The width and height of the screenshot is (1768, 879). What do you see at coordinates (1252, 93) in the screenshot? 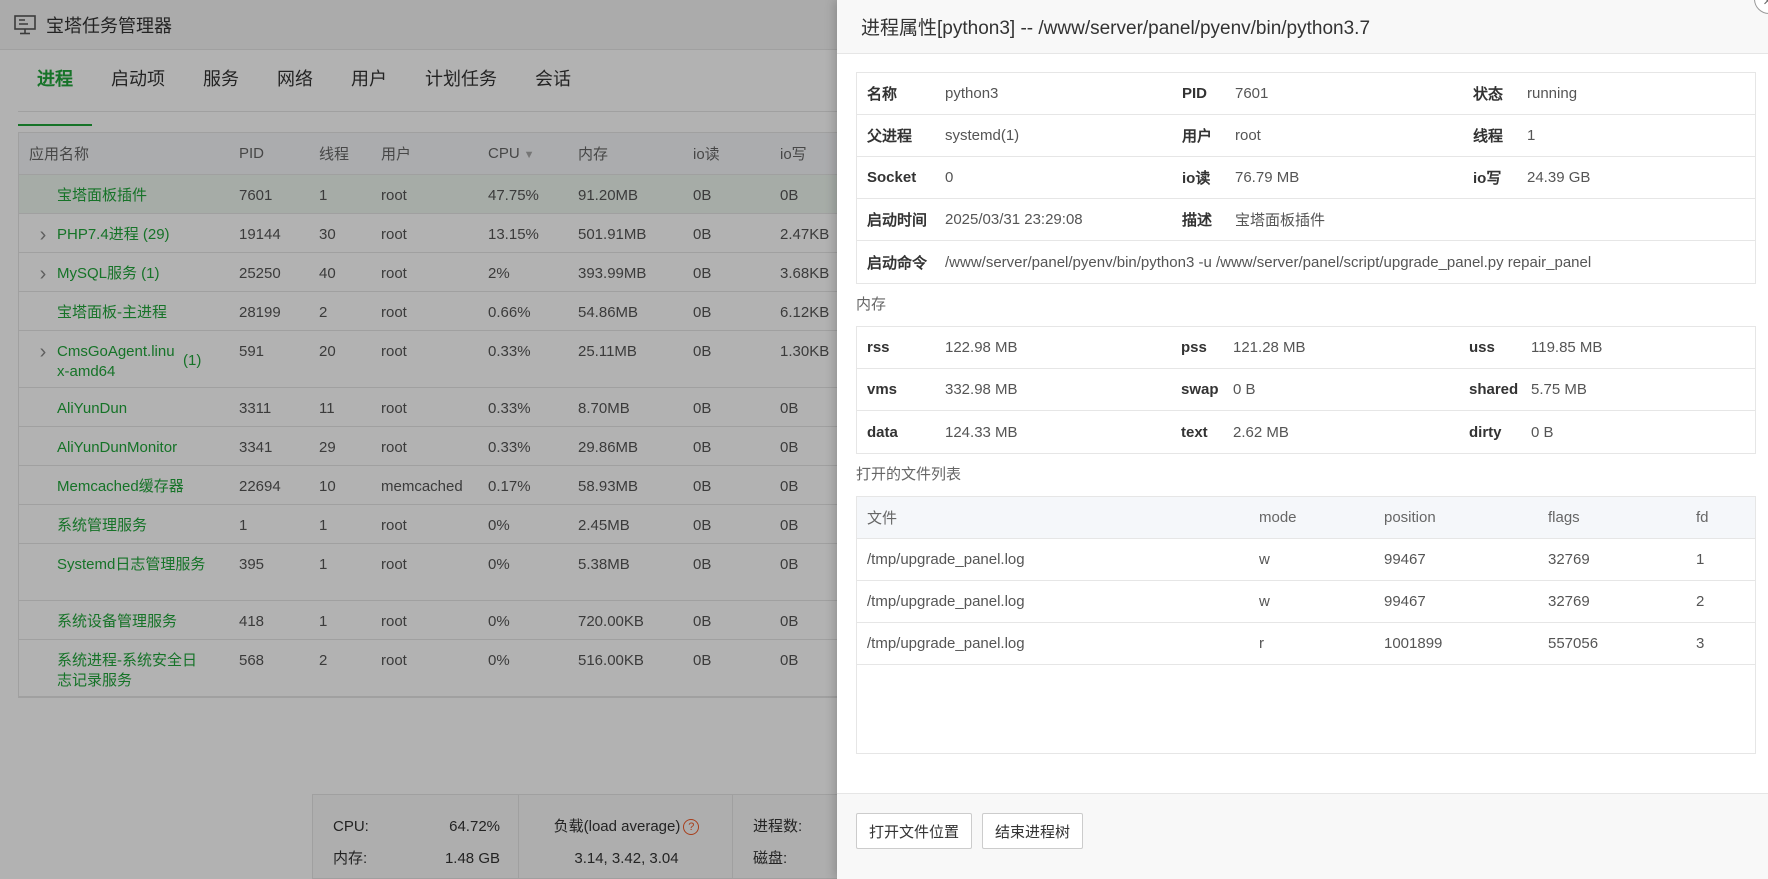
I see `pid-value: 7601` at bounding box center [1252, 93].